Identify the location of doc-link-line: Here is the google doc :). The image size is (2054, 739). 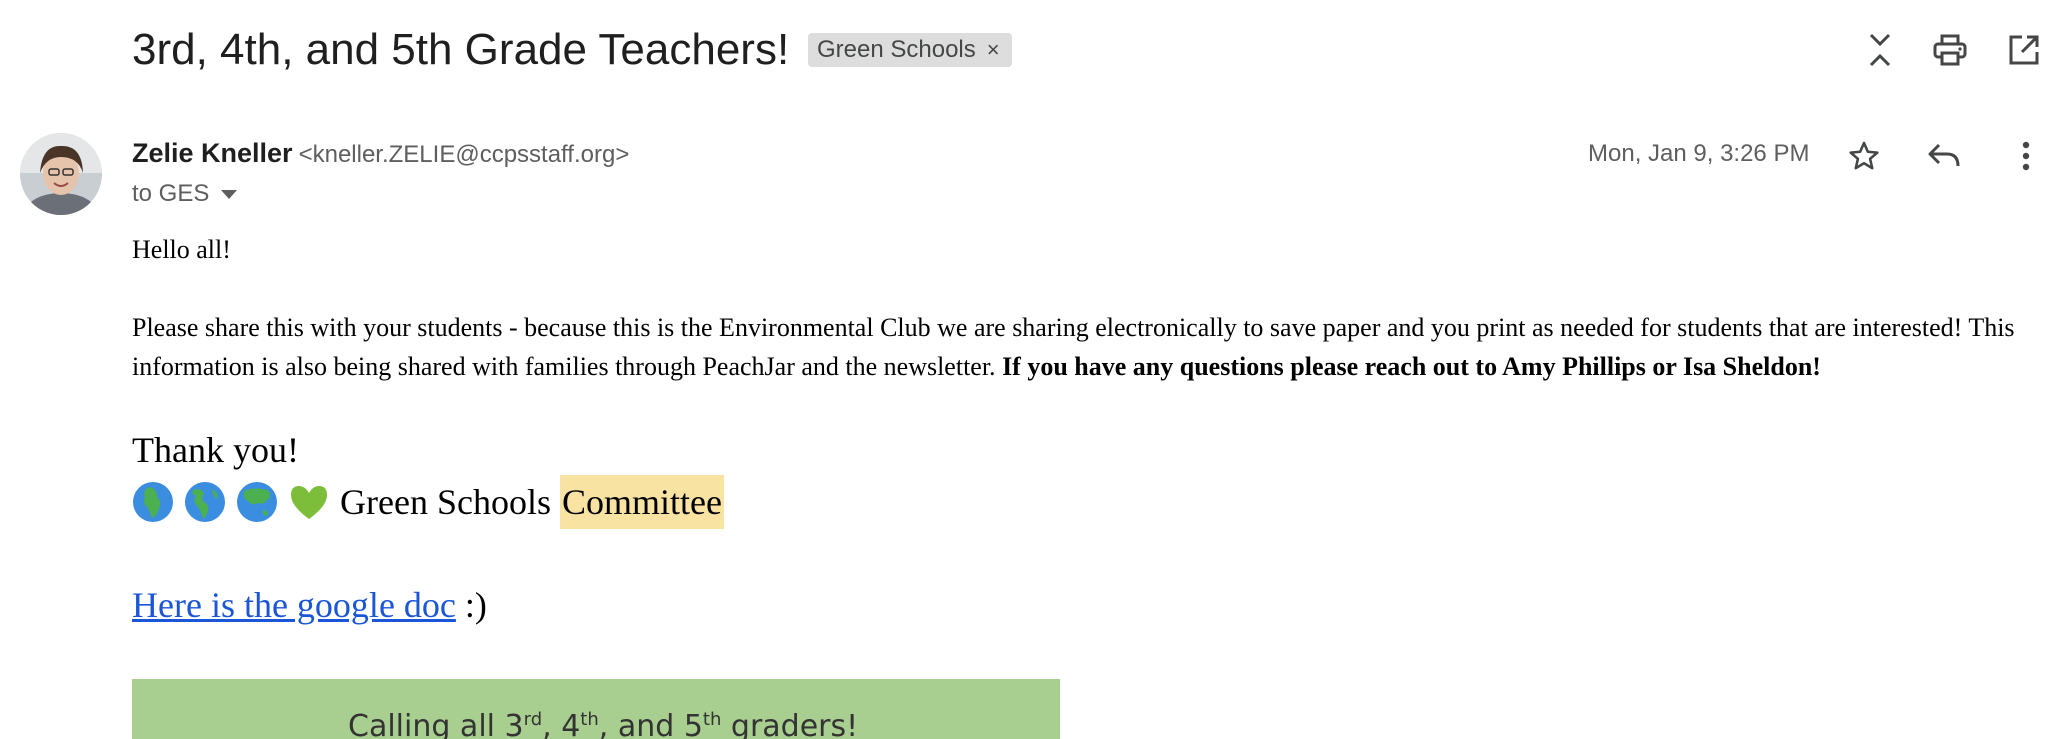
(1082, 605).